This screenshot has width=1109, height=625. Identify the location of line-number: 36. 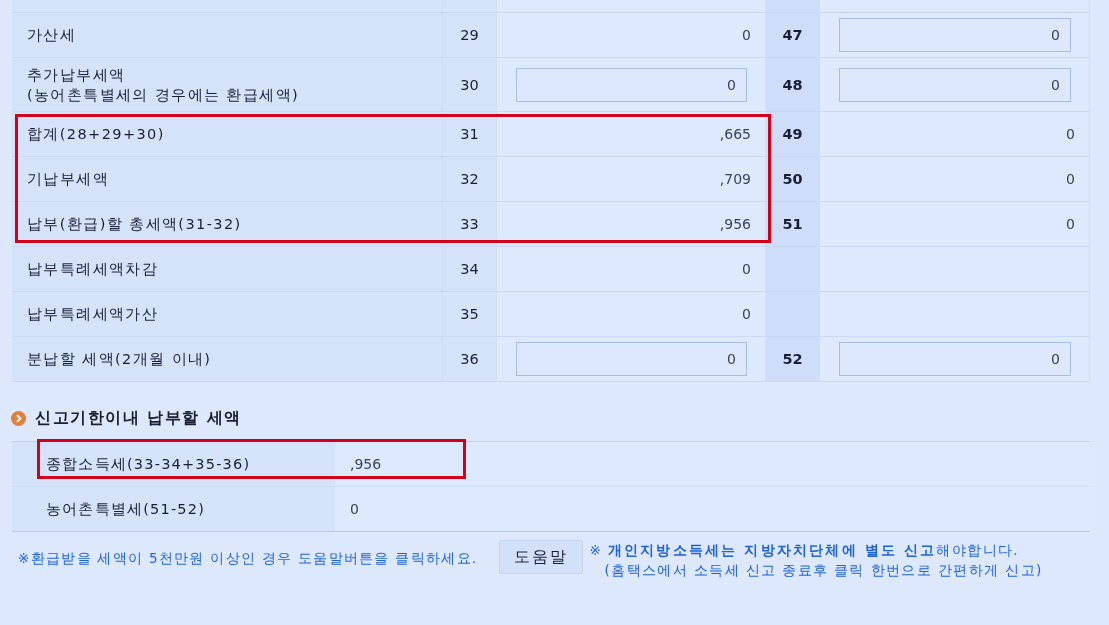
(469, 359).